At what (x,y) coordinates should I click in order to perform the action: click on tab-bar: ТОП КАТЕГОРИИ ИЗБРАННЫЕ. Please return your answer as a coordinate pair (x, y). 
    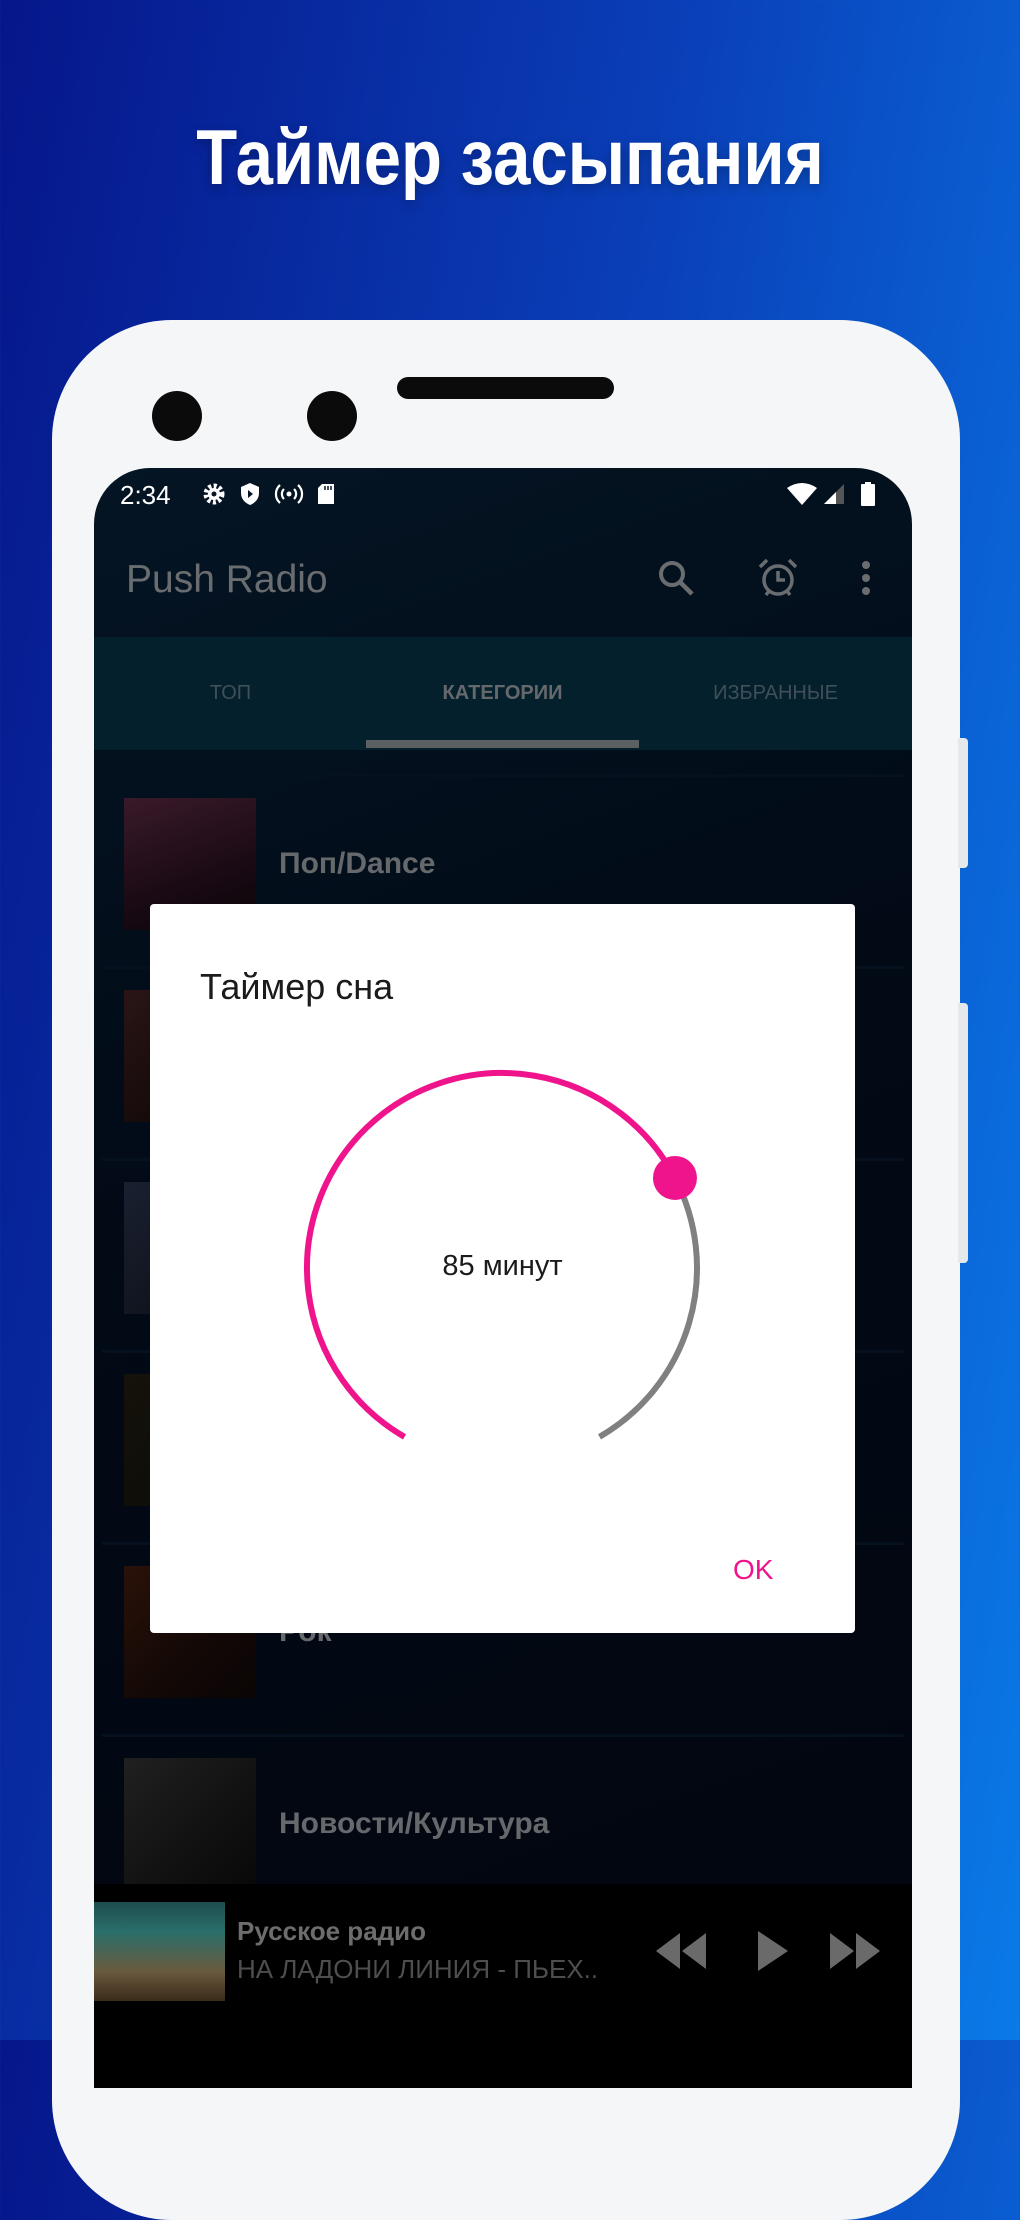
    Looking at the image, I should click on (503, 693).